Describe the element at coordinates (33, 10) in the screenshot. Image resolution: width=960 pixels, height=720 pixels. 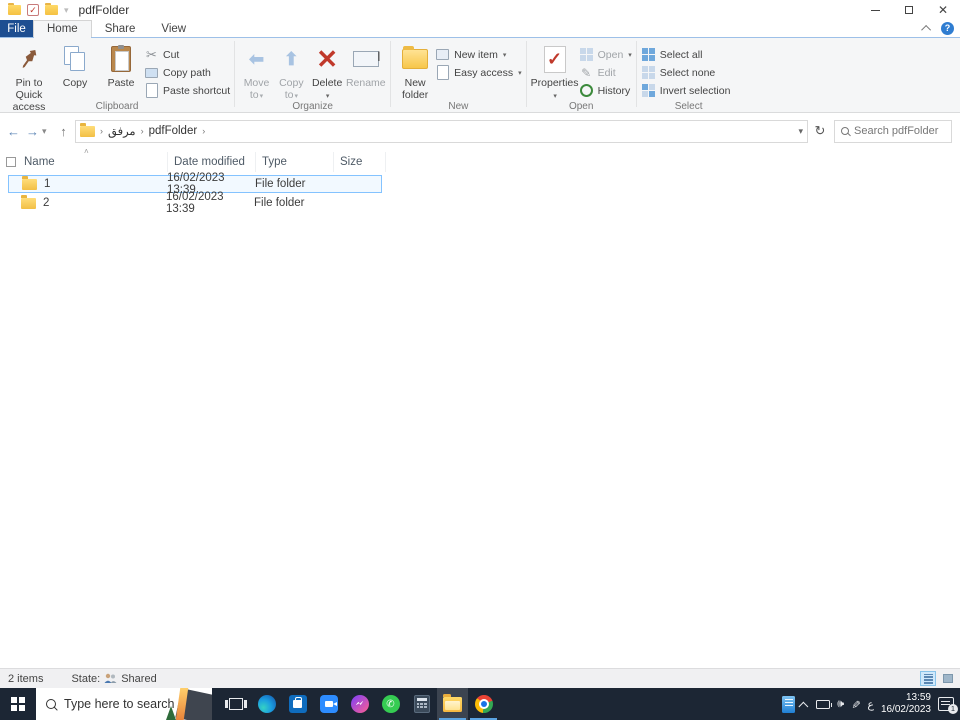
I see `properties-qat-icon: ✓` at that location.